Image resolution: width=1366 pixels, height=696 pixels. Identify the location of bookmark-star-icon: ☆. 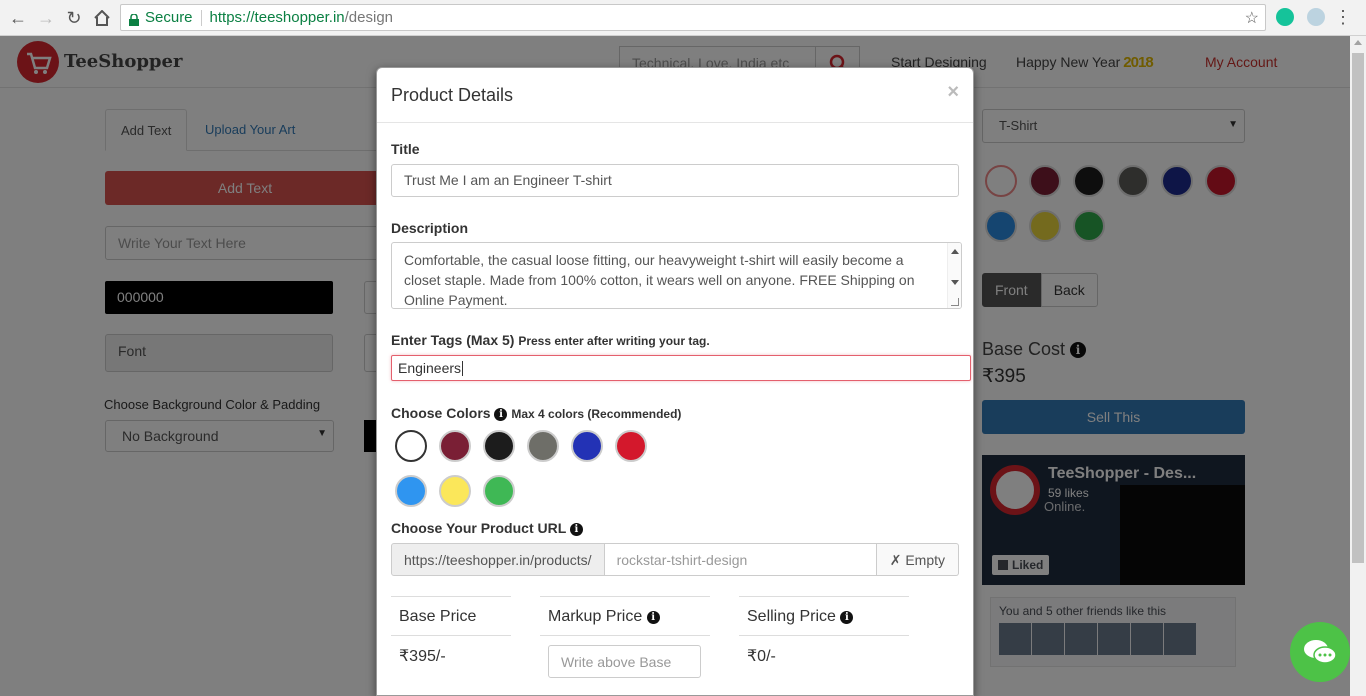
(1252, 18).